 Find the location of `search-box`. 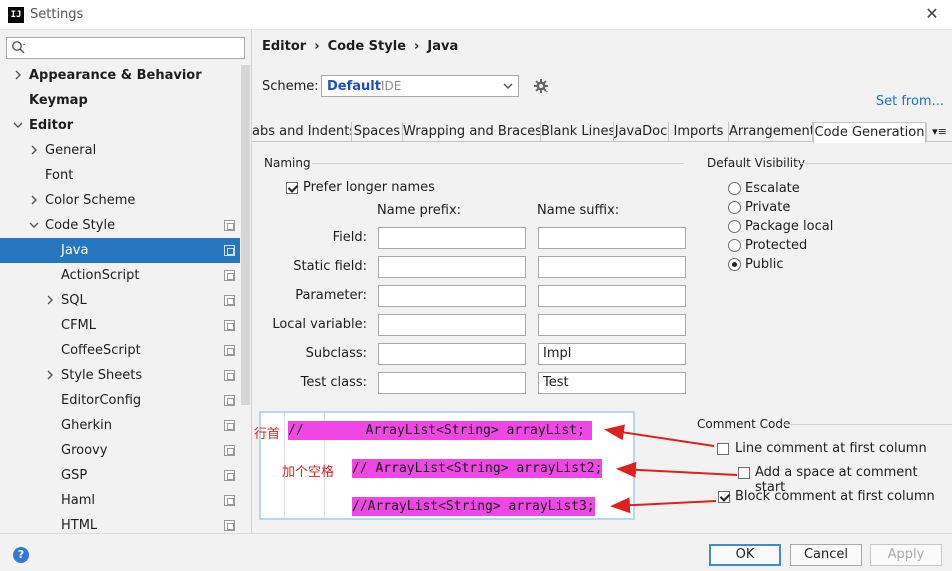

search-box is located at coordinates (125, 48).